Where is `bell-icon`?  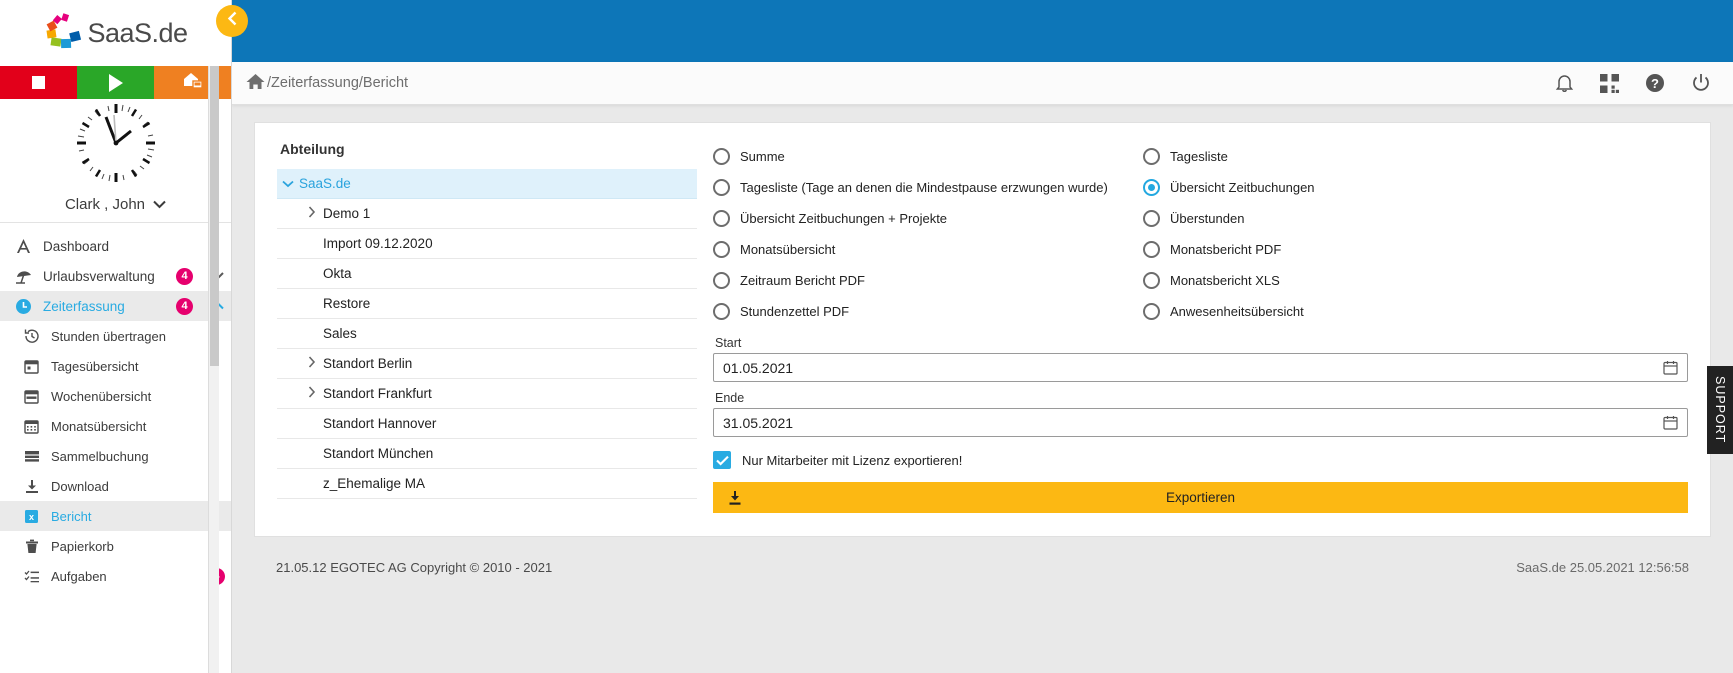
bell-icon is located at coordinates (1564, 83).